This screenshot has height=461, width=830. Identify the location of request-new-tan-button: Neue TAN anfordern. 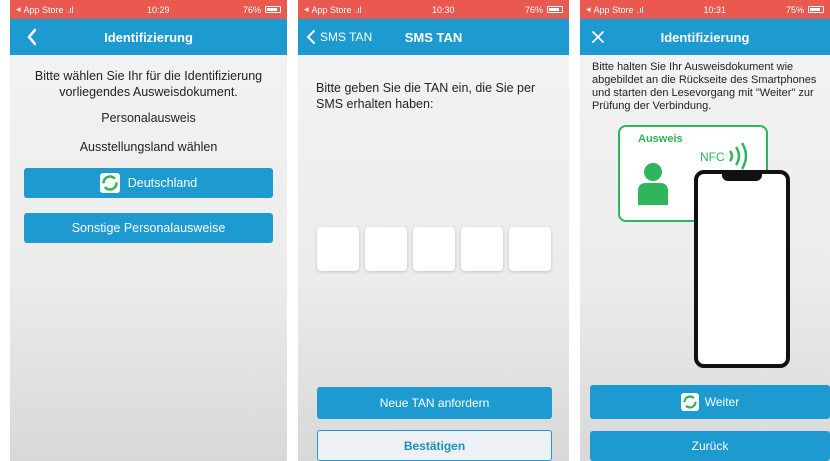
(434, 403).